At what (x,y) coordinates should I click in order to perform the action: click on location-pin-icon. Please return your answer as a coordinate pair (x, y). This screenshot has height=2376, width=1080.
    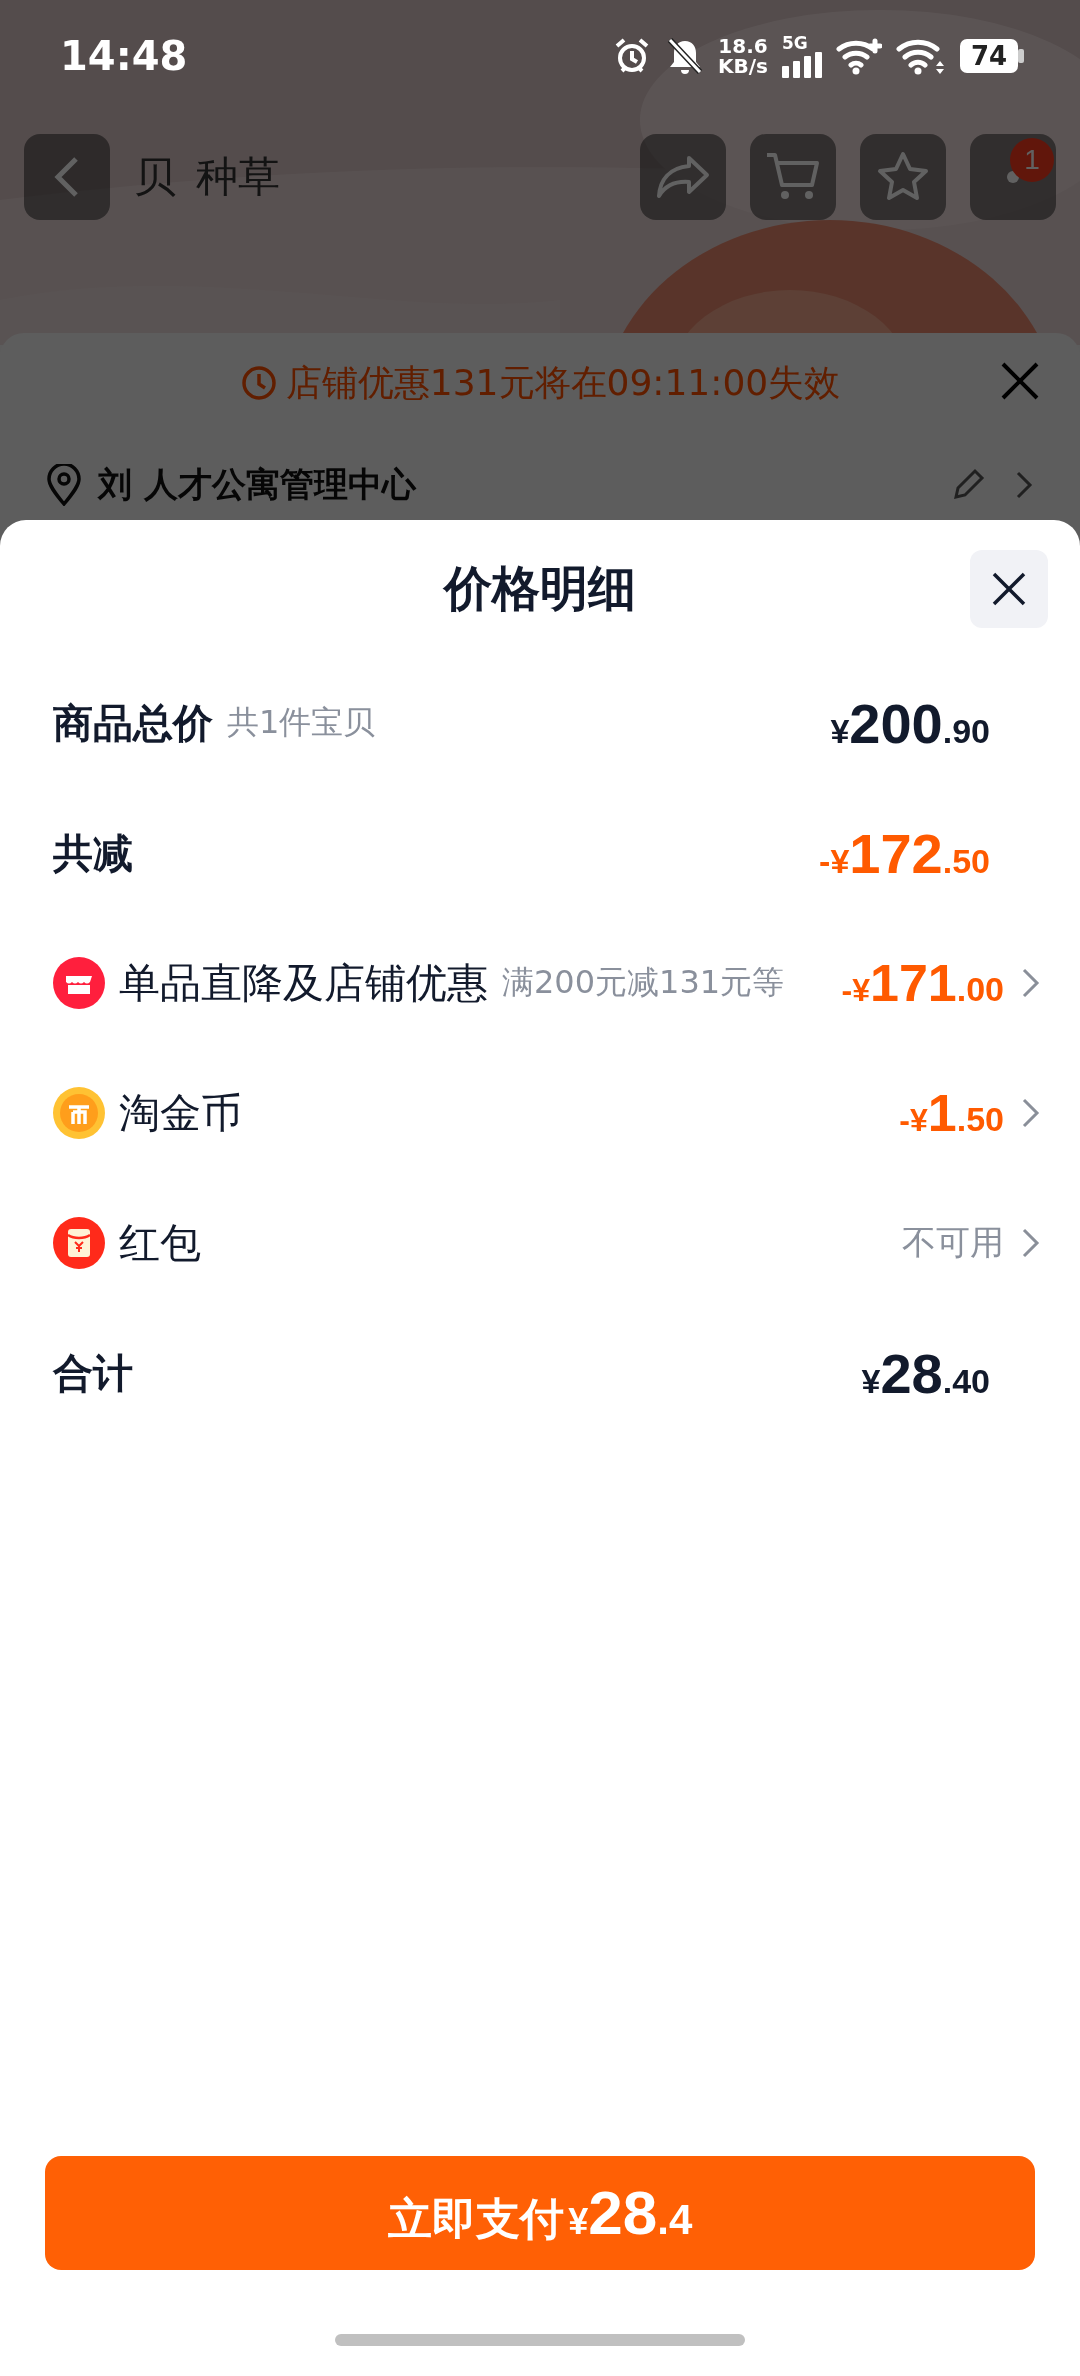
    Looking at the image, I should click on (64, 485).